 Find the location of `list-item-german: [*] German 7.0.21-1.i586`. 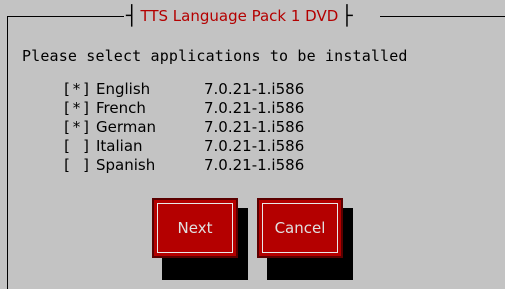

list-item-german: [*] German 7.0.21-1.i586 is located at coordinates (183, 126).